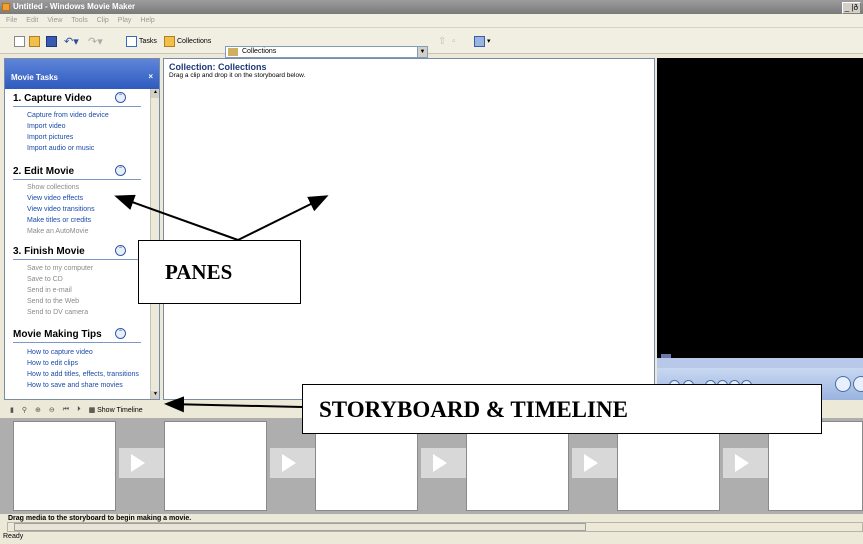 The image size is (863, 544). What do you see at coordinates (53, 187) in the screenshot?
I see `link-show-collections: Show collections` at bounding box center [53, 187].